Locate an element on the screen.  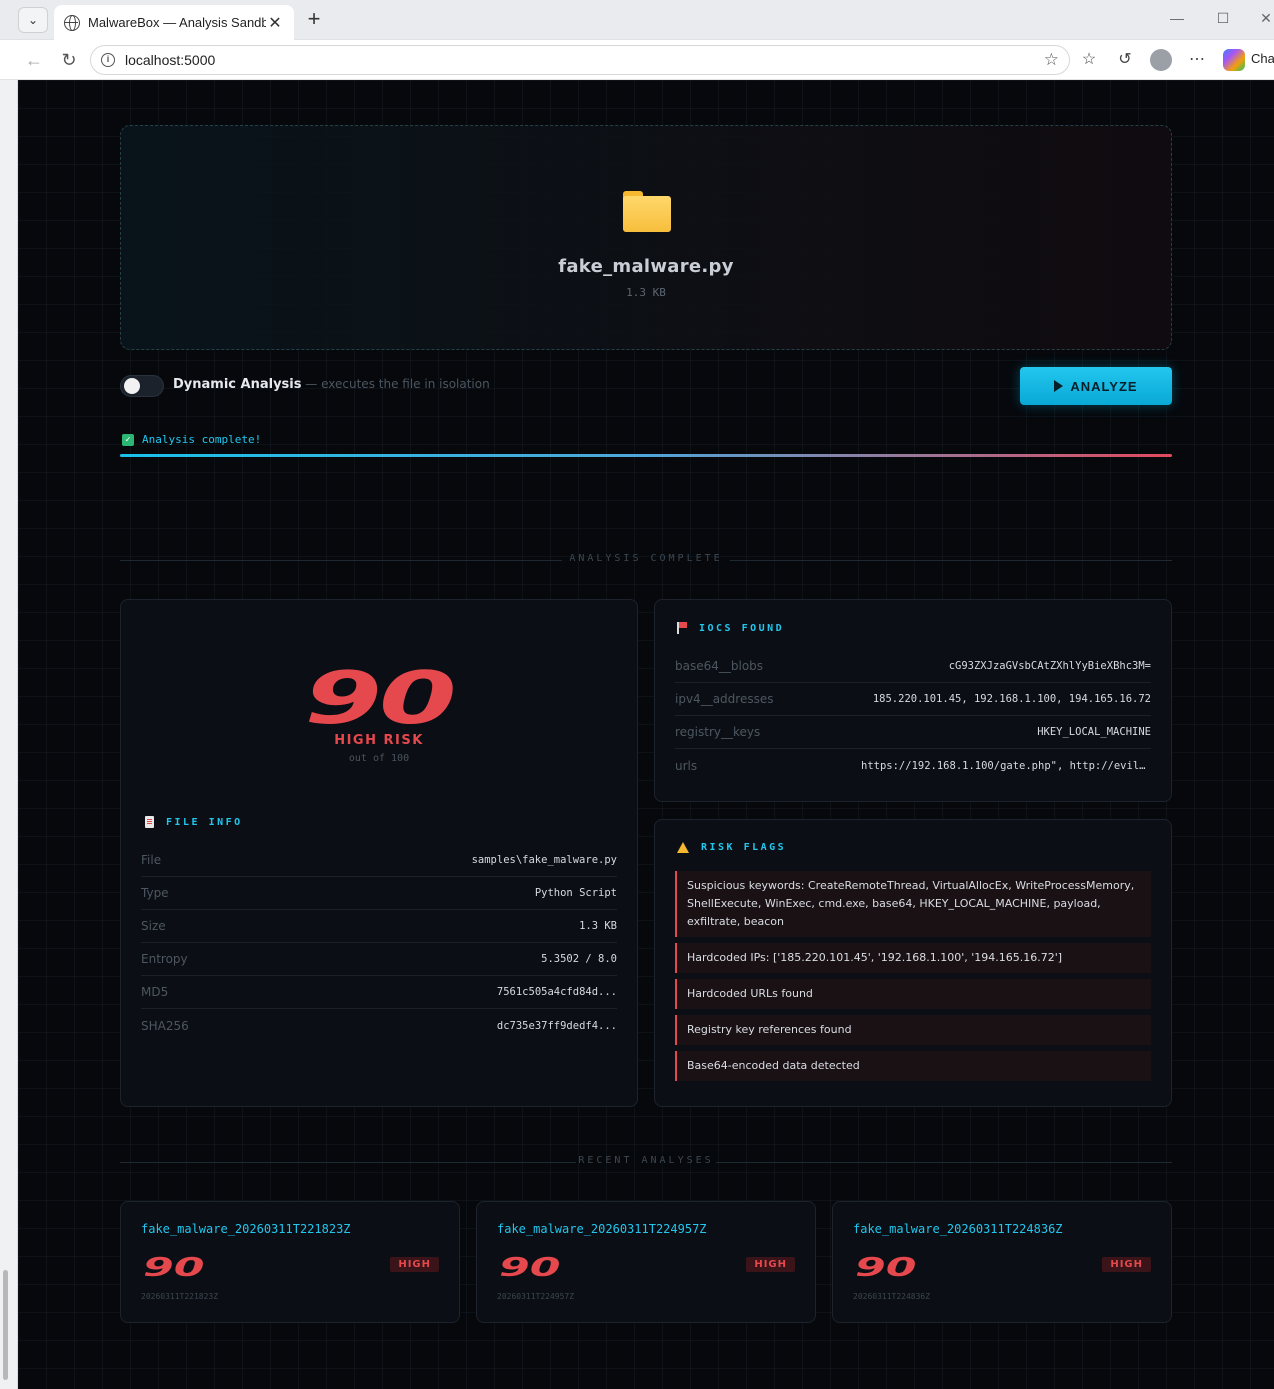
risk-flags-heading: RISK FLAGS is located at coordinates (731, 847).